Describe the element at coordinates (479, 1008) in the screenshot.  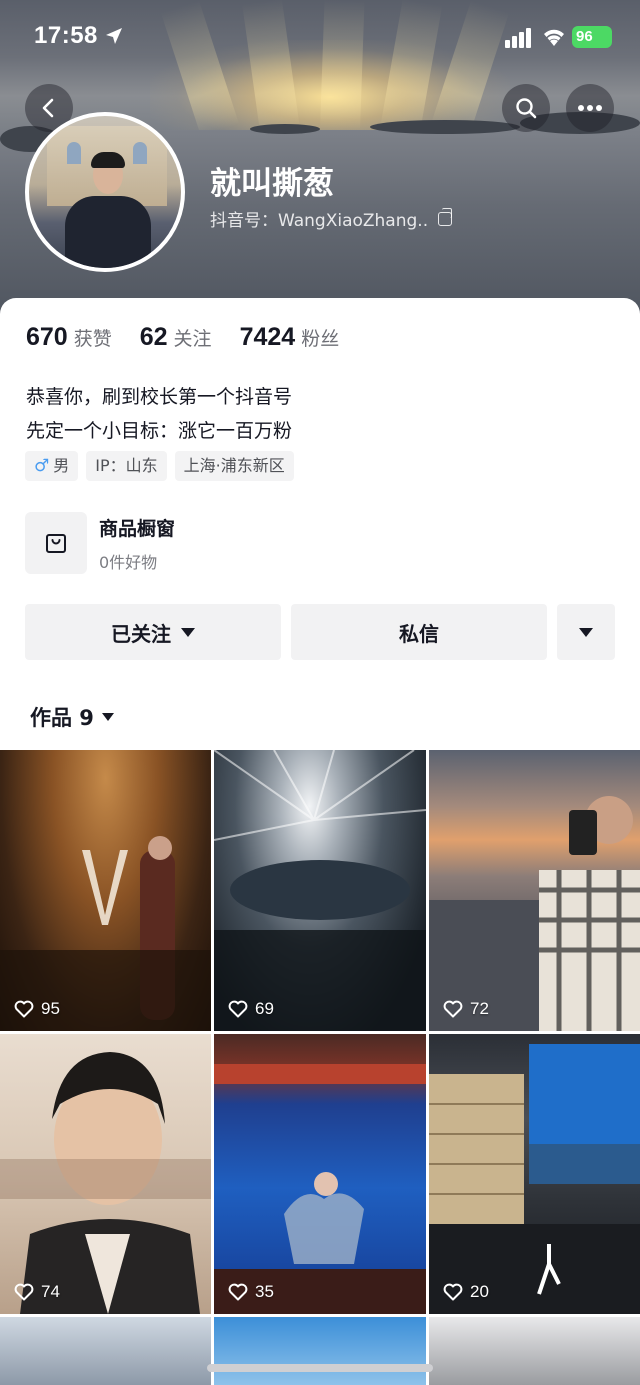
I see `like-count-value: 72` at that location.